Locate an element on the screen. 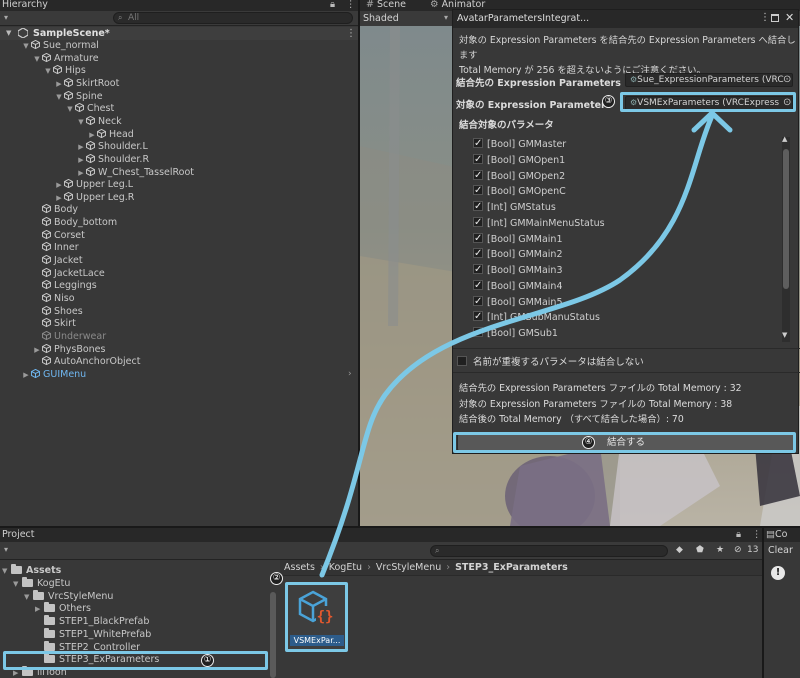  hierarchy-item: Underwear is located at coordinates (69, 337).